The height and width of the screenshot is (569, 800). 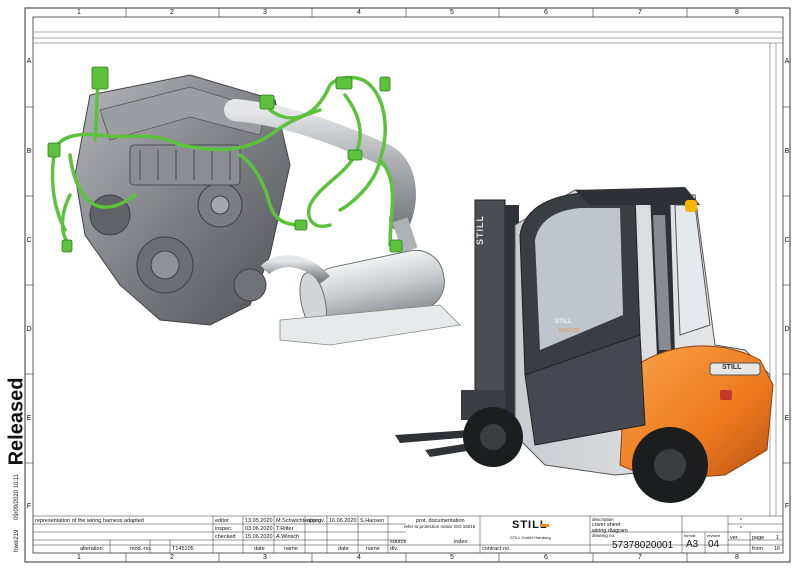 I want to click on modno-label: mod.-no., so click(x=141, y=549).